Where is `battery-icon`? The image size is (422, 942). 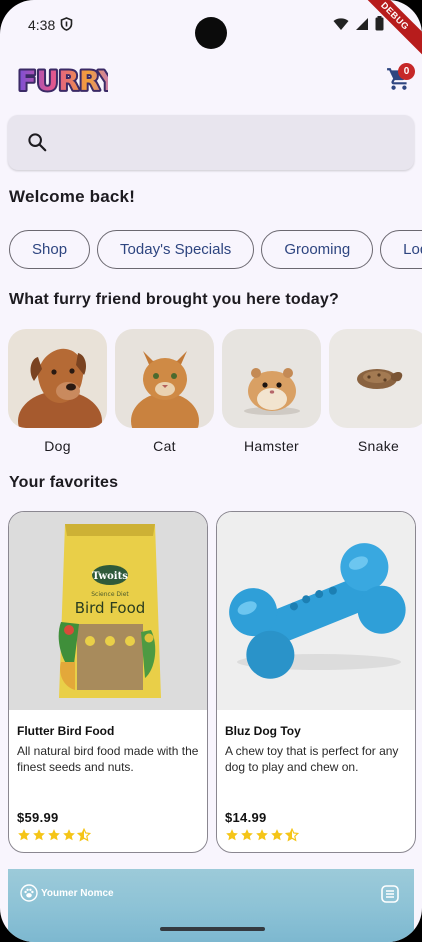
battery-icon is located at coordinates (379, 26).